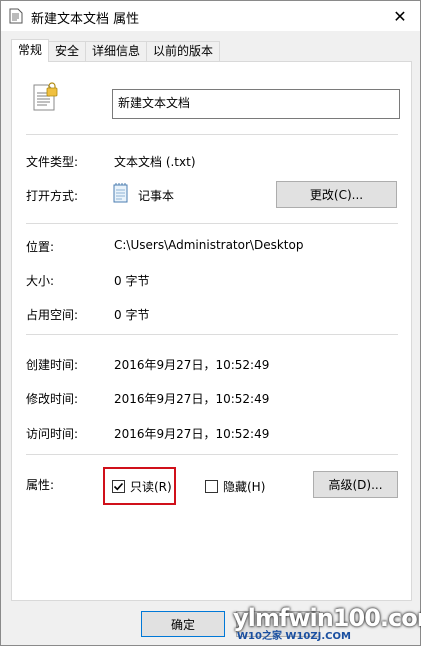 This screenshot has width=421, height=646. What do you see at coordinates (139, 486) in the screenshot?
I see `readonly-highlight-box` at bounding box center [139, 486].